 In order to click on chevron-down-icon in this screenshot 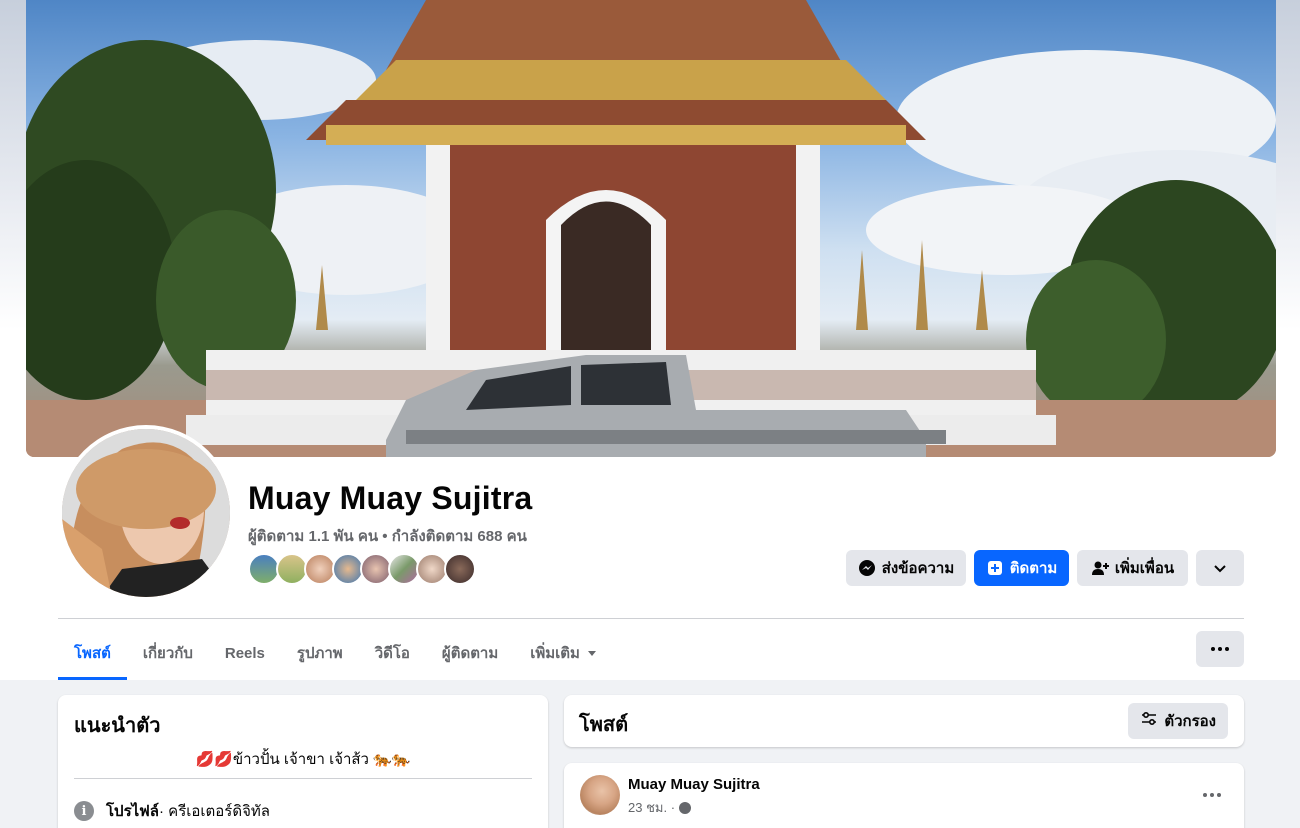, I will do `click(1220, 568)`.